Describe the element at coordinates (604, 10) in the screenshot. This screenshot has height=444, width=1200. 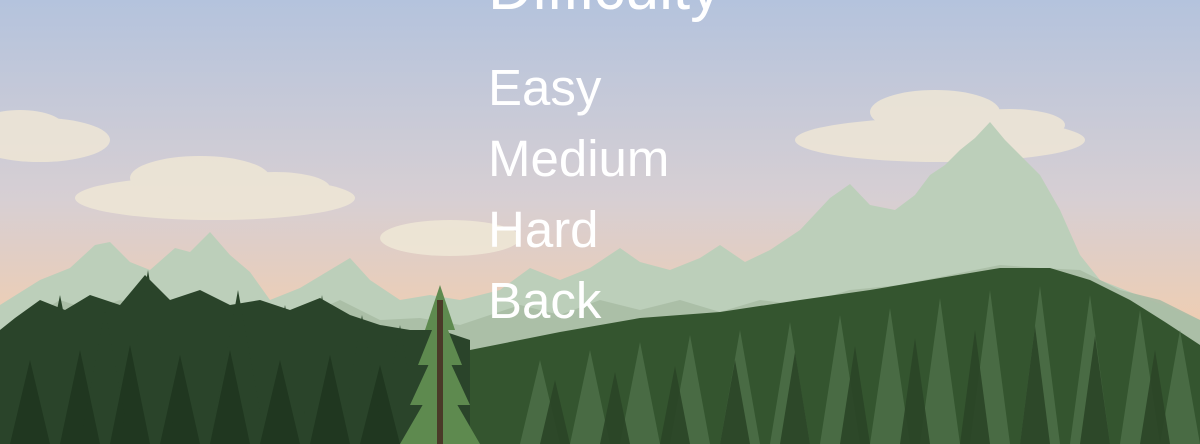
I see `menu-title: Difficulty` at that location.